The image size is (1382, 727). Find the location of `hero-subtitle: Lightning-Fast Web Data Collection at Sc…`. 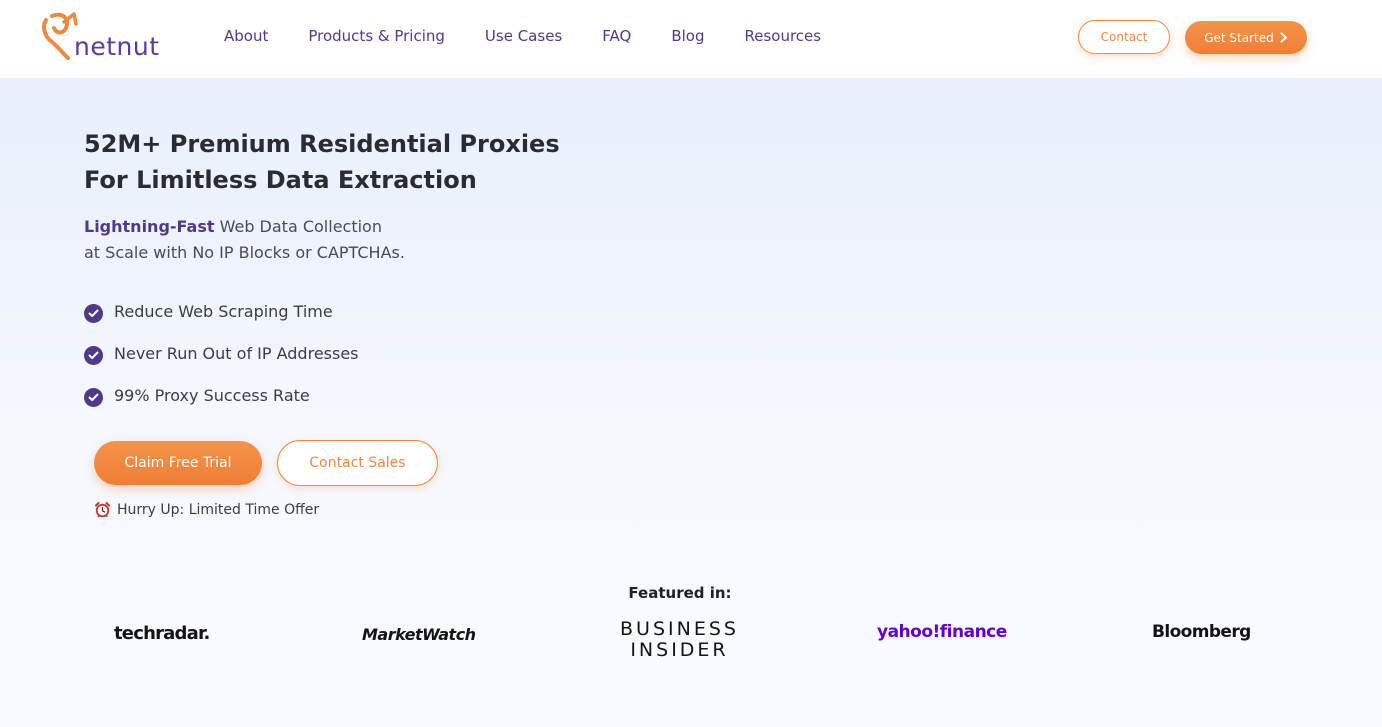

hero-subtitle: Lightning-Fast Web Data Collection at Sc… is located at coordinates (294, 240).